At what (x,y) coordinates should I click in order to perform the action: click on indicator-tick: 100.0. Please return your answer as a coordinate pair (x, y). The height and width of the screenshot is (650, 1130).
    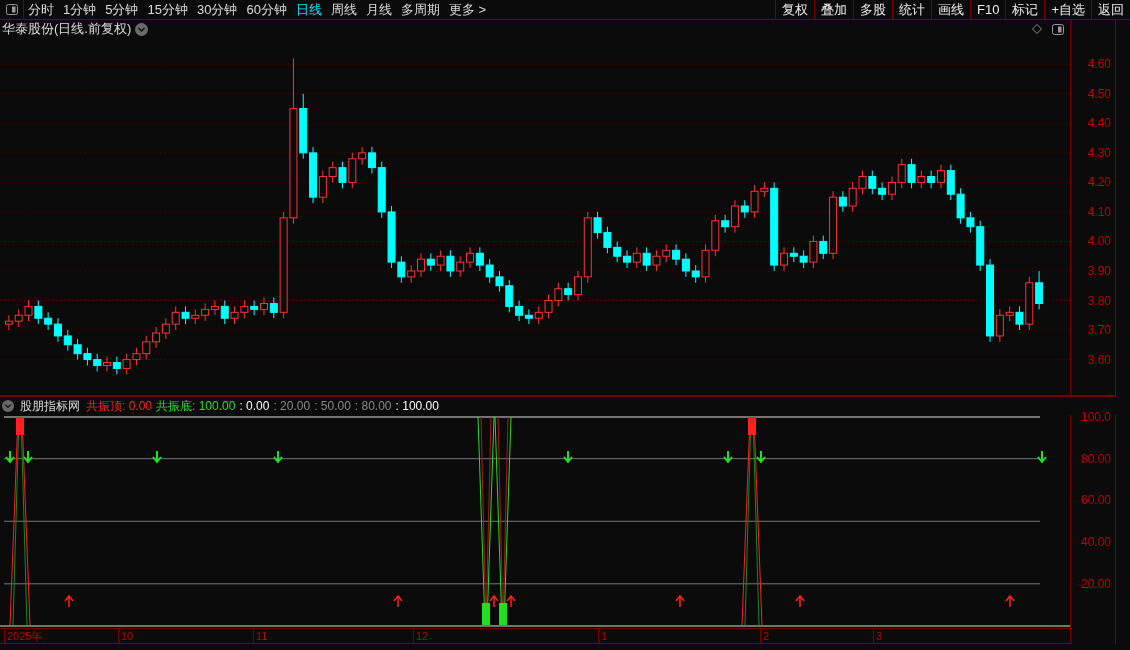
    Looking at the image, I should click on (1095, 417).